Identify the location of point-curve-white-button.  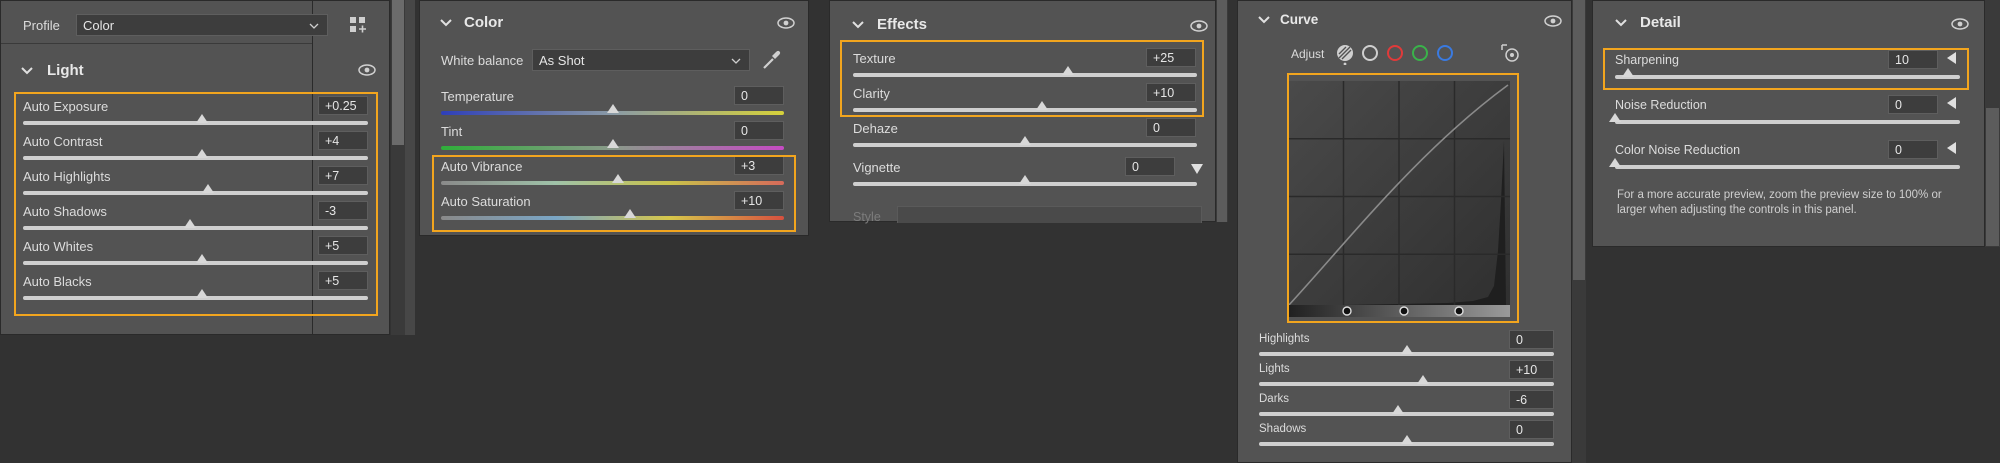
(1370, 53).